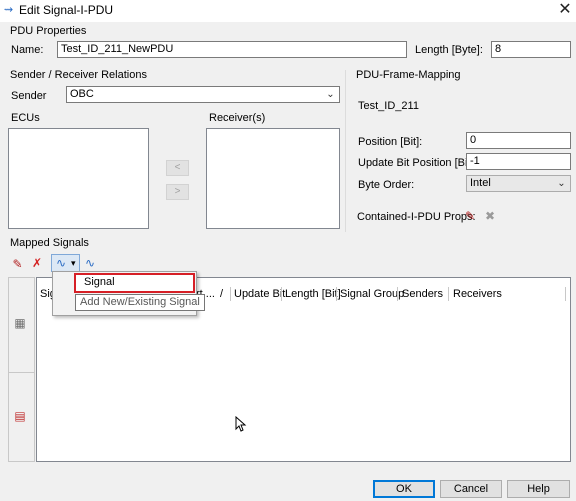 This screenshot has height=501, width=576. Describe the element at coordinates (78, 178) in the screenshot. I see `ecus-listbox` at that location.